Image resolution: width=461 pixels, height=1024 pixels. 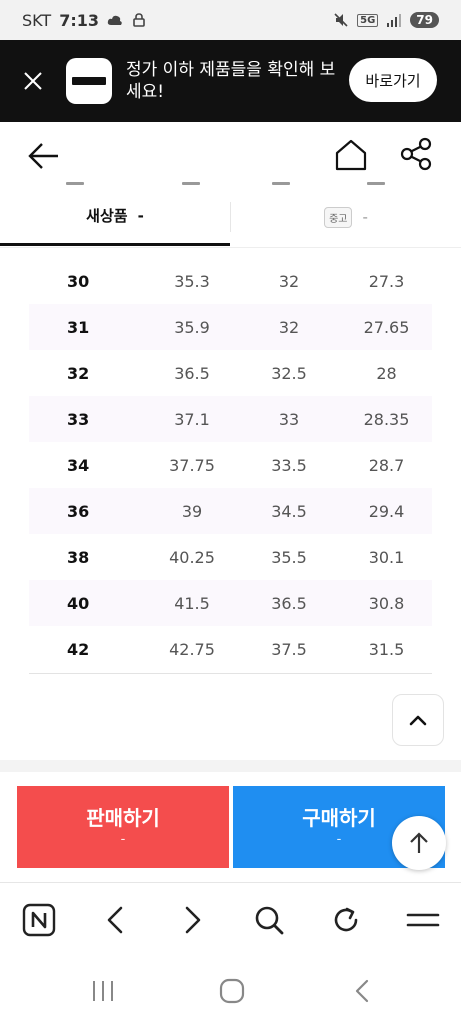 I want to click on banner-close-button, so click(x=33, y=81).